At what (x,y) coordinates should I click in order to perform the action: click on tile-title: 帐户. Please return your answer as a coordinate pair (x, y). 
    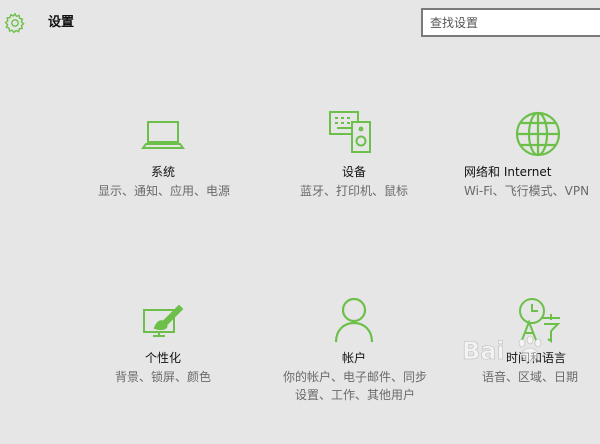
    Looking at the image, I should click on (353, 358).